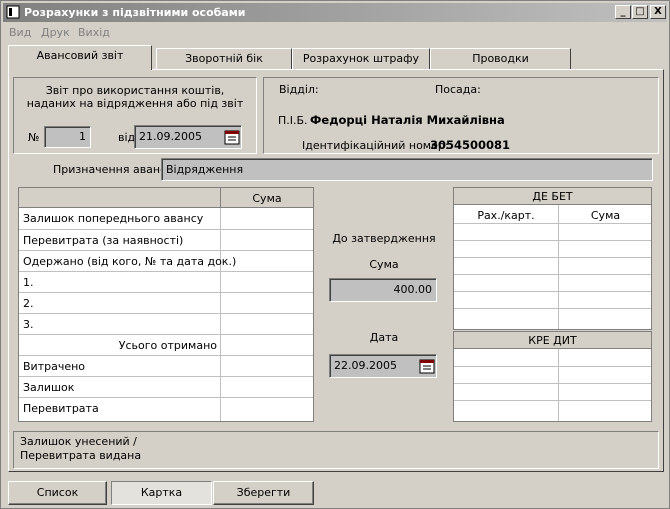 This screenshot has height=509, width=670. What do you see at coordinates (500, 59) in the screenshot?
I see `tab-postings: Проводки` at bounding box center [500, 59].